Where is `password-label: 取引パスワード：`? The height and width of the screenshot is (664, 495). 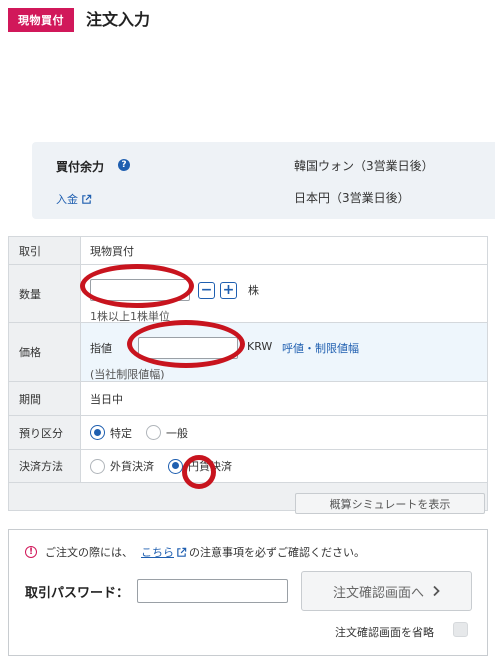
password-label: 取引パスワード： is located at coordinates (77, 593).